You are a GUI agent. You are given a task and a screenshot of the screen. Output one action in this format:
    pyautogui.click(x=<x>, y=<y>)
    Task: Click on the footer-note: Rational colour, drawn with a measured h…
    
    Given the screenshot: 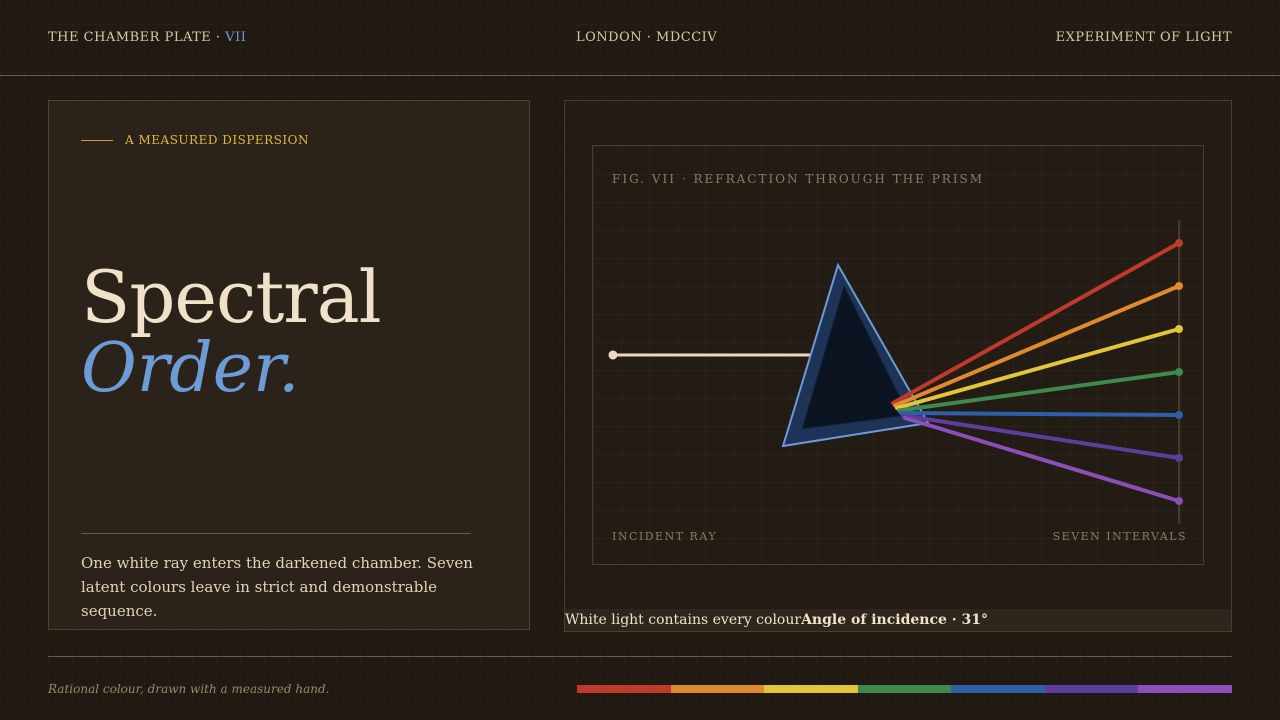 What is the action you would take?
    pyautogui.click(x=189, y=689)
    